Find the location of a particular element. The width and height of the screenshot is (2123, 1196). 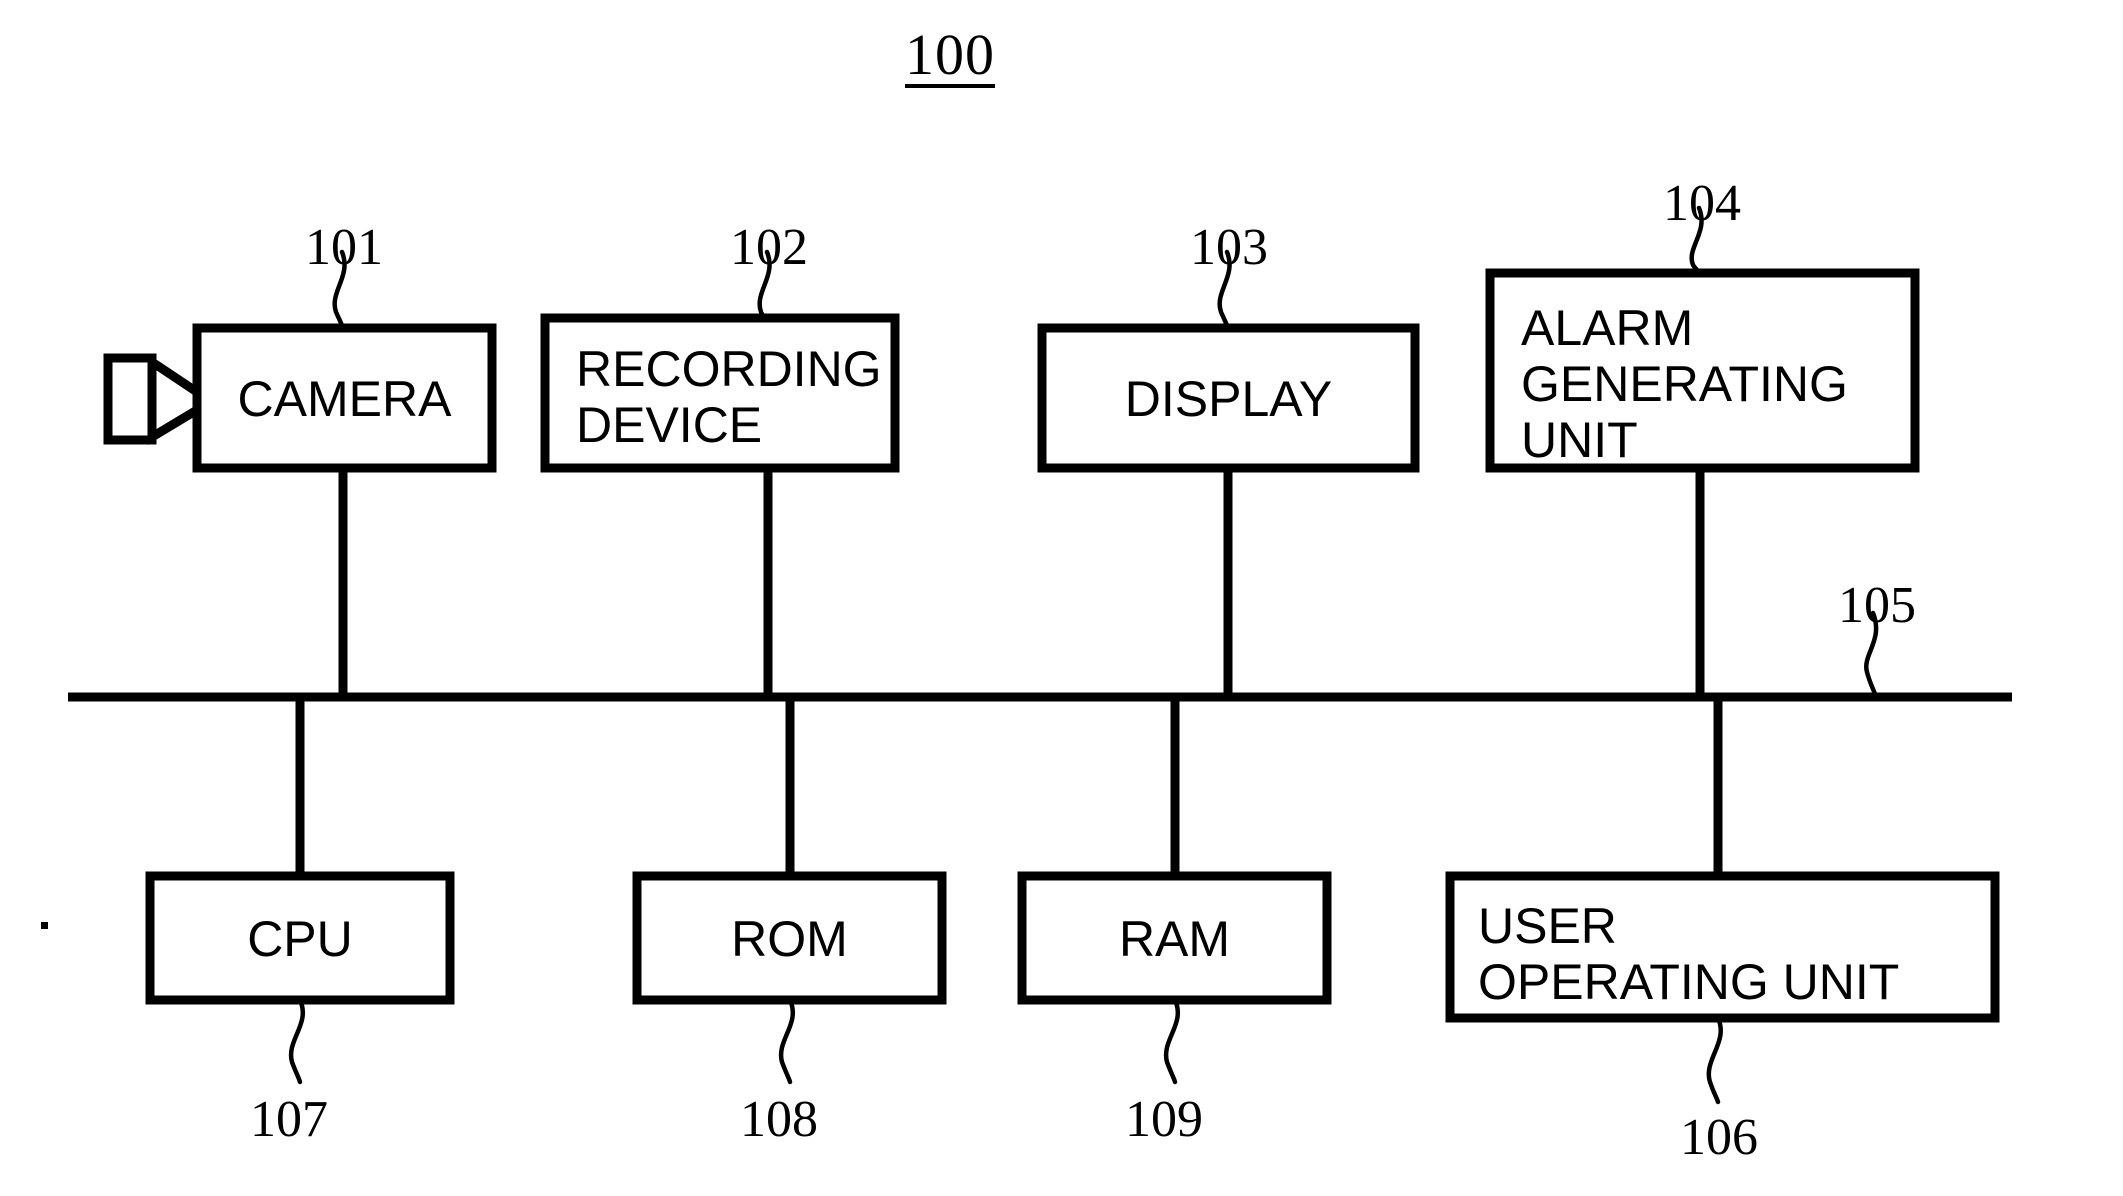

block-label-recording-device: RECORDING DEVICE is located at coordinates (729, 397).